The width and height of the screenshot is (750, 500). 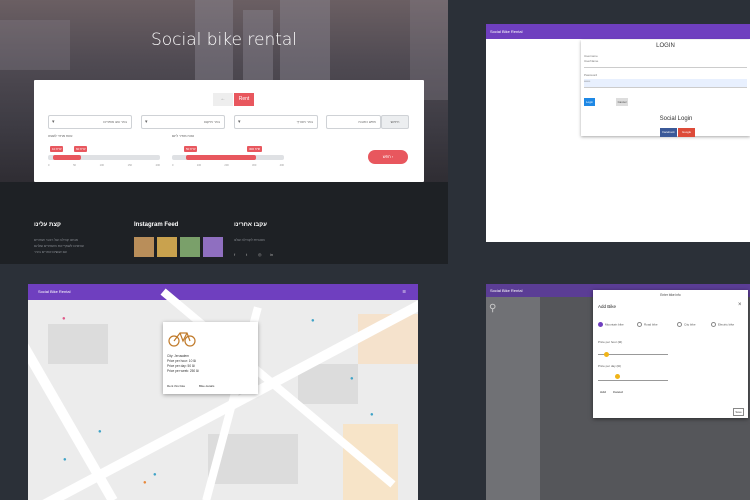 I want to click on app-bar: Social Bike Rental, so click(x=618, y=31).